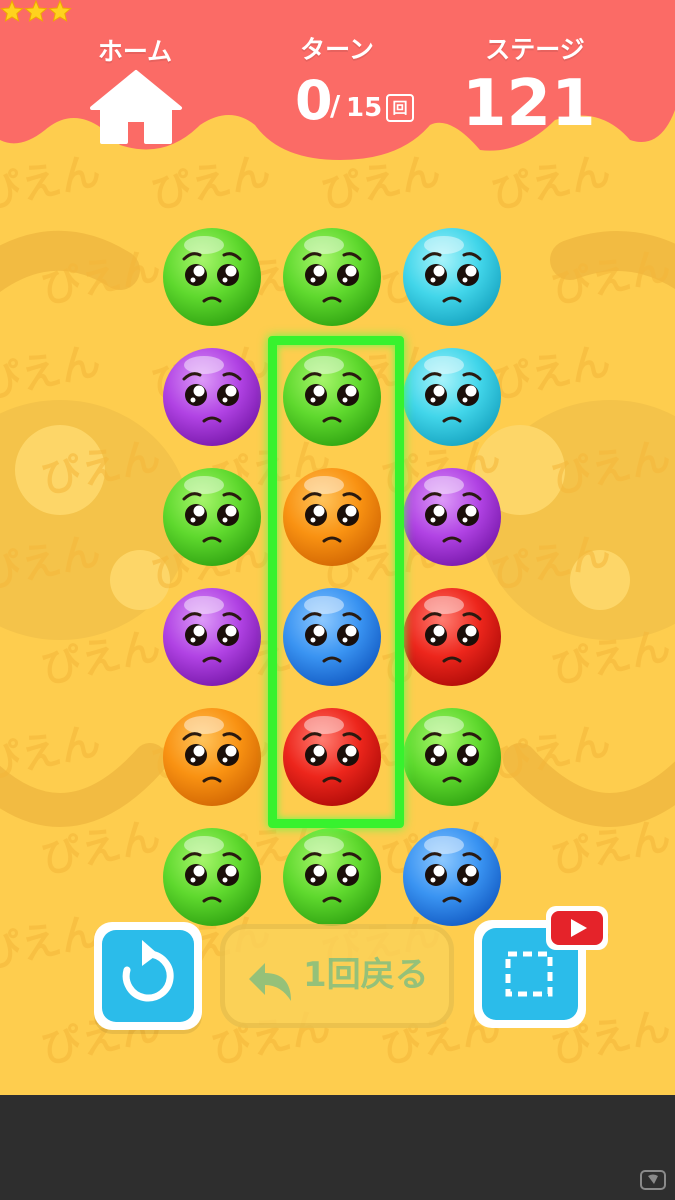 The width and height of the screenshot is (675, 1200). I want to click on turn-current: 0, so click(314, 100).